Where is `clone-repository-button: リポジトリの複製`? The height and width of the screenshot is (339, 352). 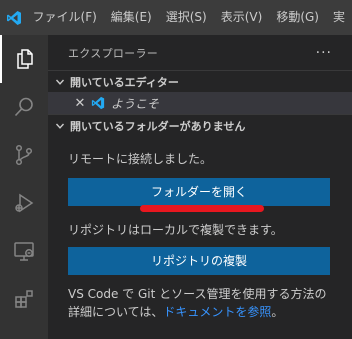 clone-repository-button: リポジトリの複製 is located at coordinates (199, 261).